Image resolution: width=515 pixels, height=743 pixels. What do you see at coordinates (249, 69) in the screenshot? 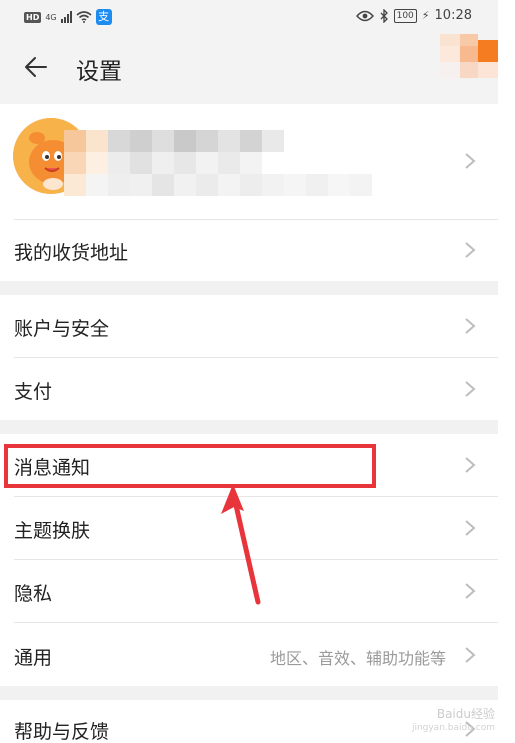
I see `app-header: 设置` at bounding box center [249, 69].